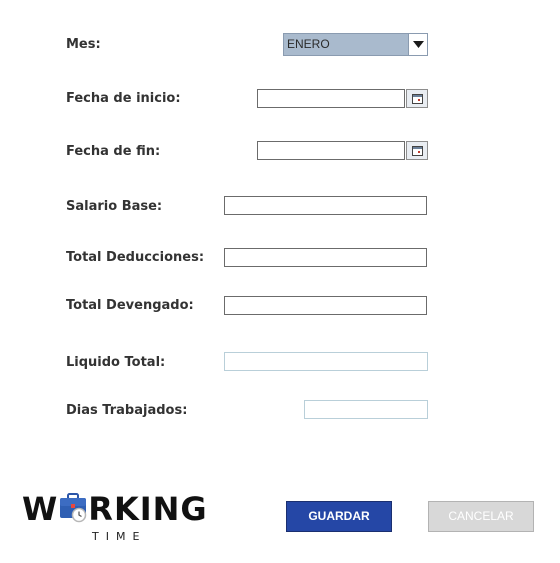 Image resolution: width=560 pixels, height=563 pixels. What do you see at coordinates (331, 150) in the screenshot?
I see `end-date-input` at bounding box center [331, 150].